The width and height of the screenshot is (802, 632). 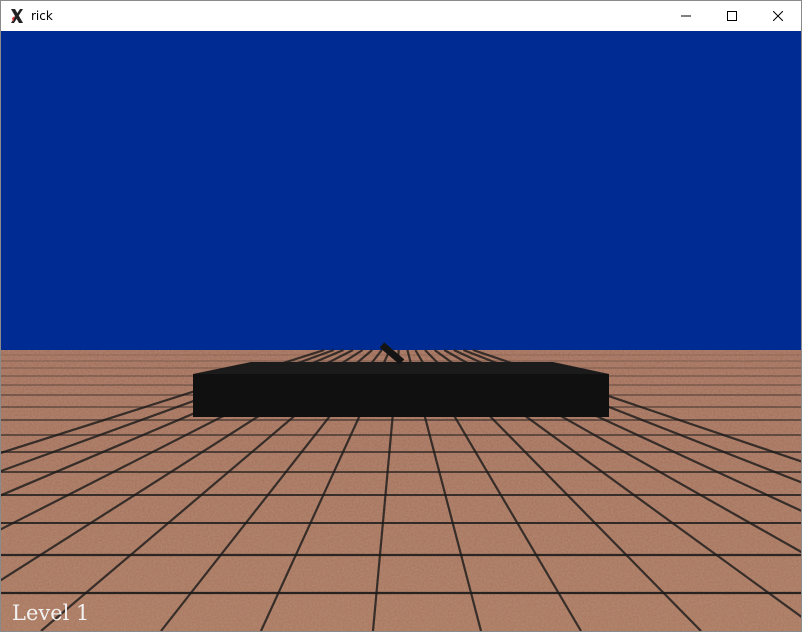 I want to click on title-bar: rick, so click(x=401, y=16).